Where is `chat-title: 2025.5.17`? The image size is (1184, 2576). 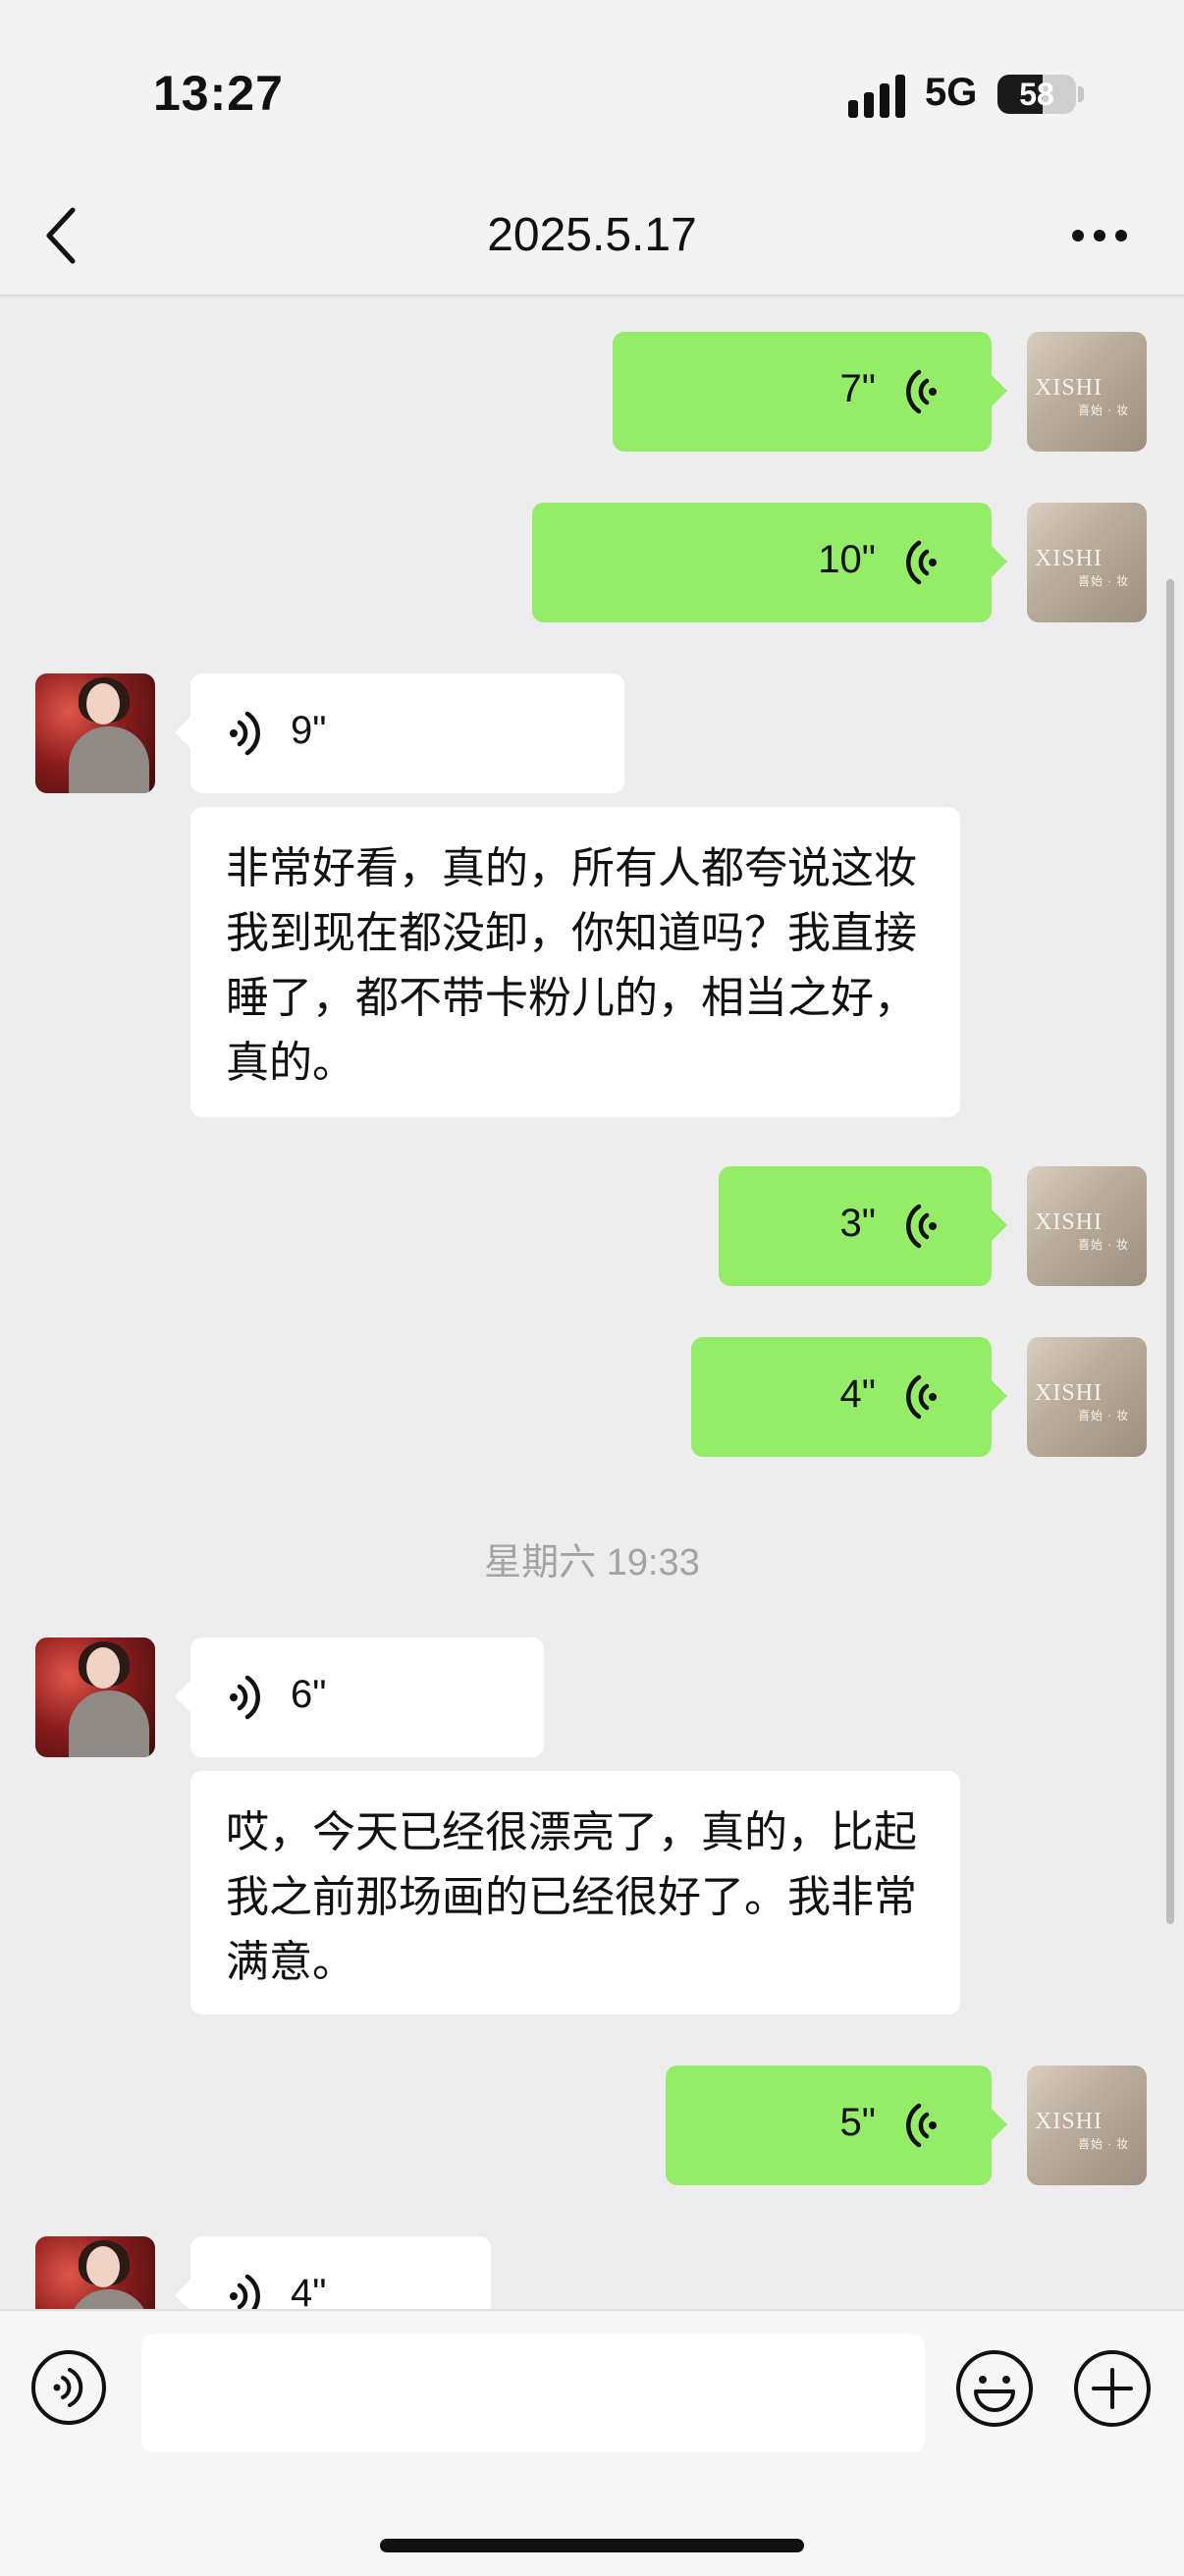 chat-title: 2025.5.17 is located at coordinates (592, 235).